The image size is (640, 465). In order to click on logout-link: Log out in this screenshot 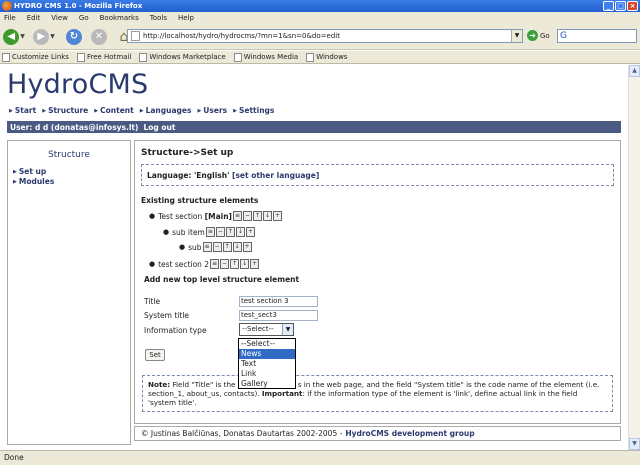, I will do `click(159, 127)`.